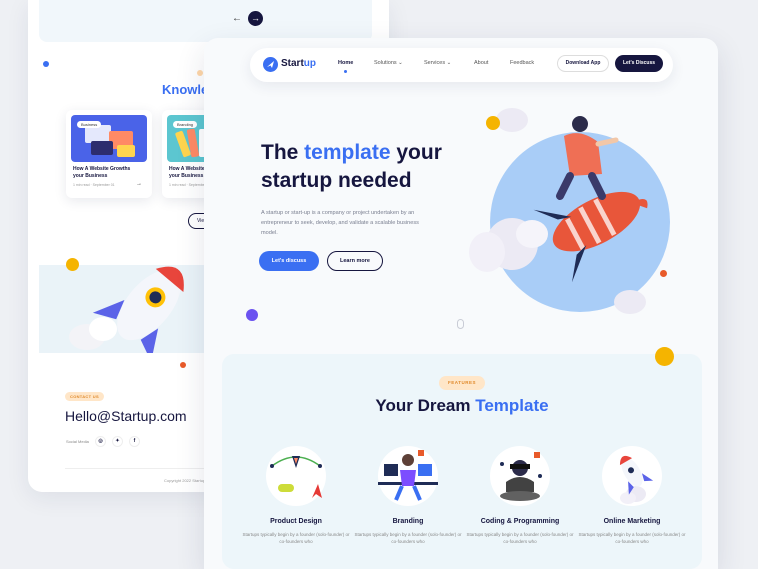  I want to click on hero-title: The template your startup needed, so click(351, 166).